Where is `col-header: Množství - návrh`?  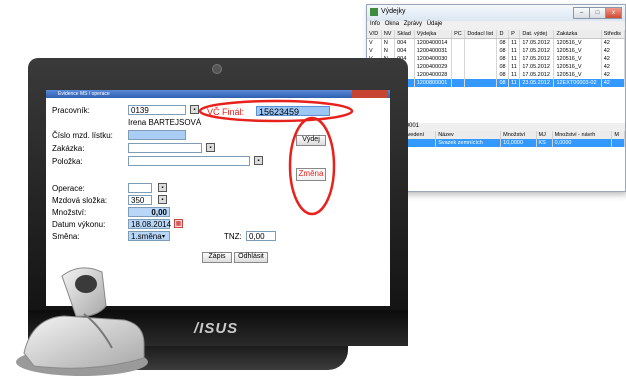 col-header: Množství - návrh is located at coordinates (582, 135).